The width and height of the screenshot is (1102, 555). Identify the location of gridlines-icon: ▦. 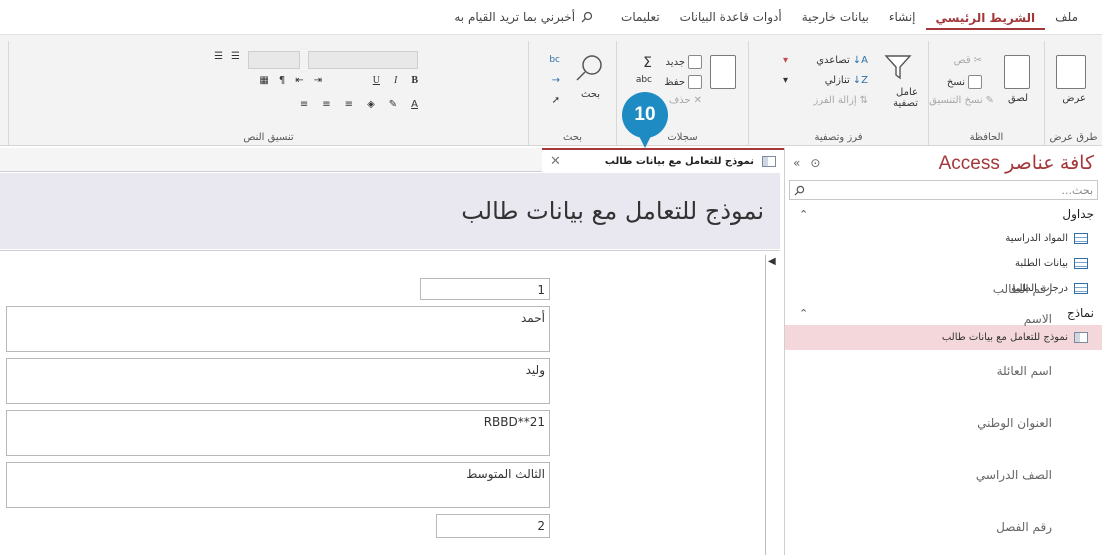
(263, 80).